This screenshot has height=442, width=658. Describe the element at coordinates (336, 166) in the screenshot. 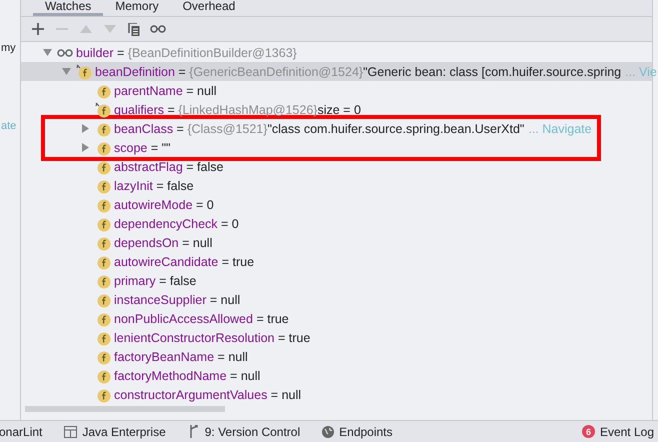

I see `tree-row: abstractFlag = false` at that location.